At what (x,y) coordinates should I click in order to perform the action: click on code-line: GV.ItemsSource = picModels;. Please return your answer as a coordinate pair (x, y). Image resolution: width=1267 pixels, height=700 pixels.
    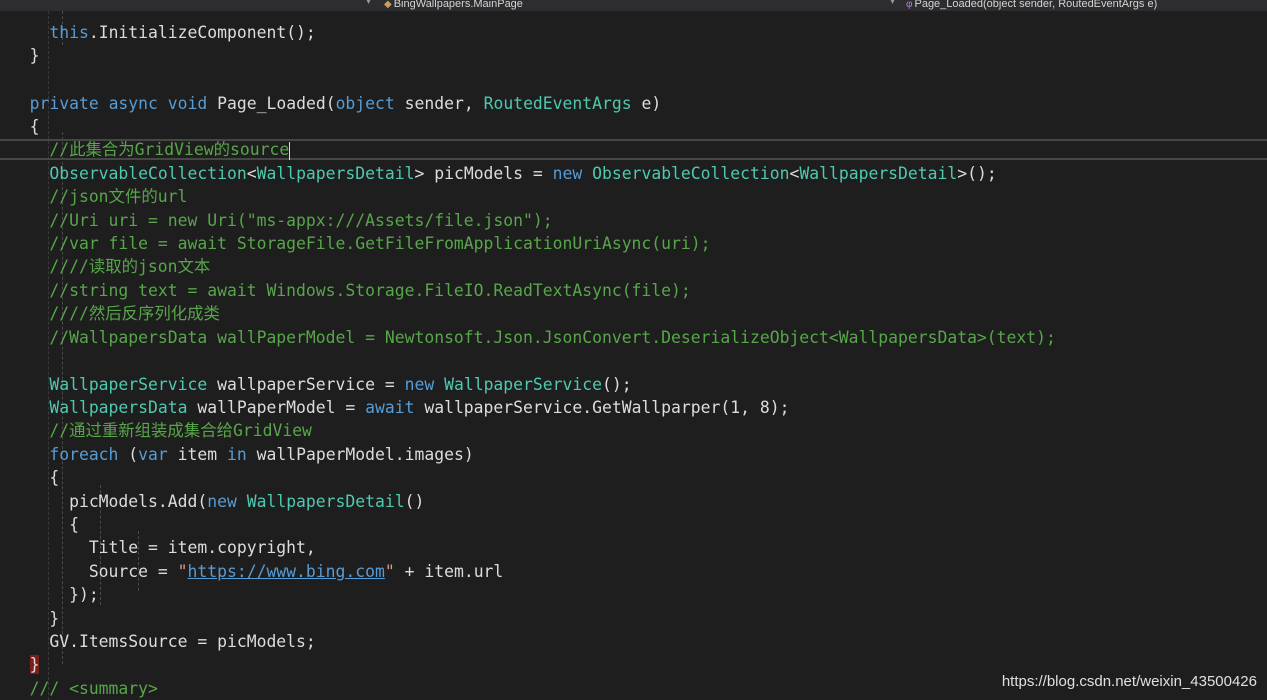
    Looking at the image, I should click on (182, 641).